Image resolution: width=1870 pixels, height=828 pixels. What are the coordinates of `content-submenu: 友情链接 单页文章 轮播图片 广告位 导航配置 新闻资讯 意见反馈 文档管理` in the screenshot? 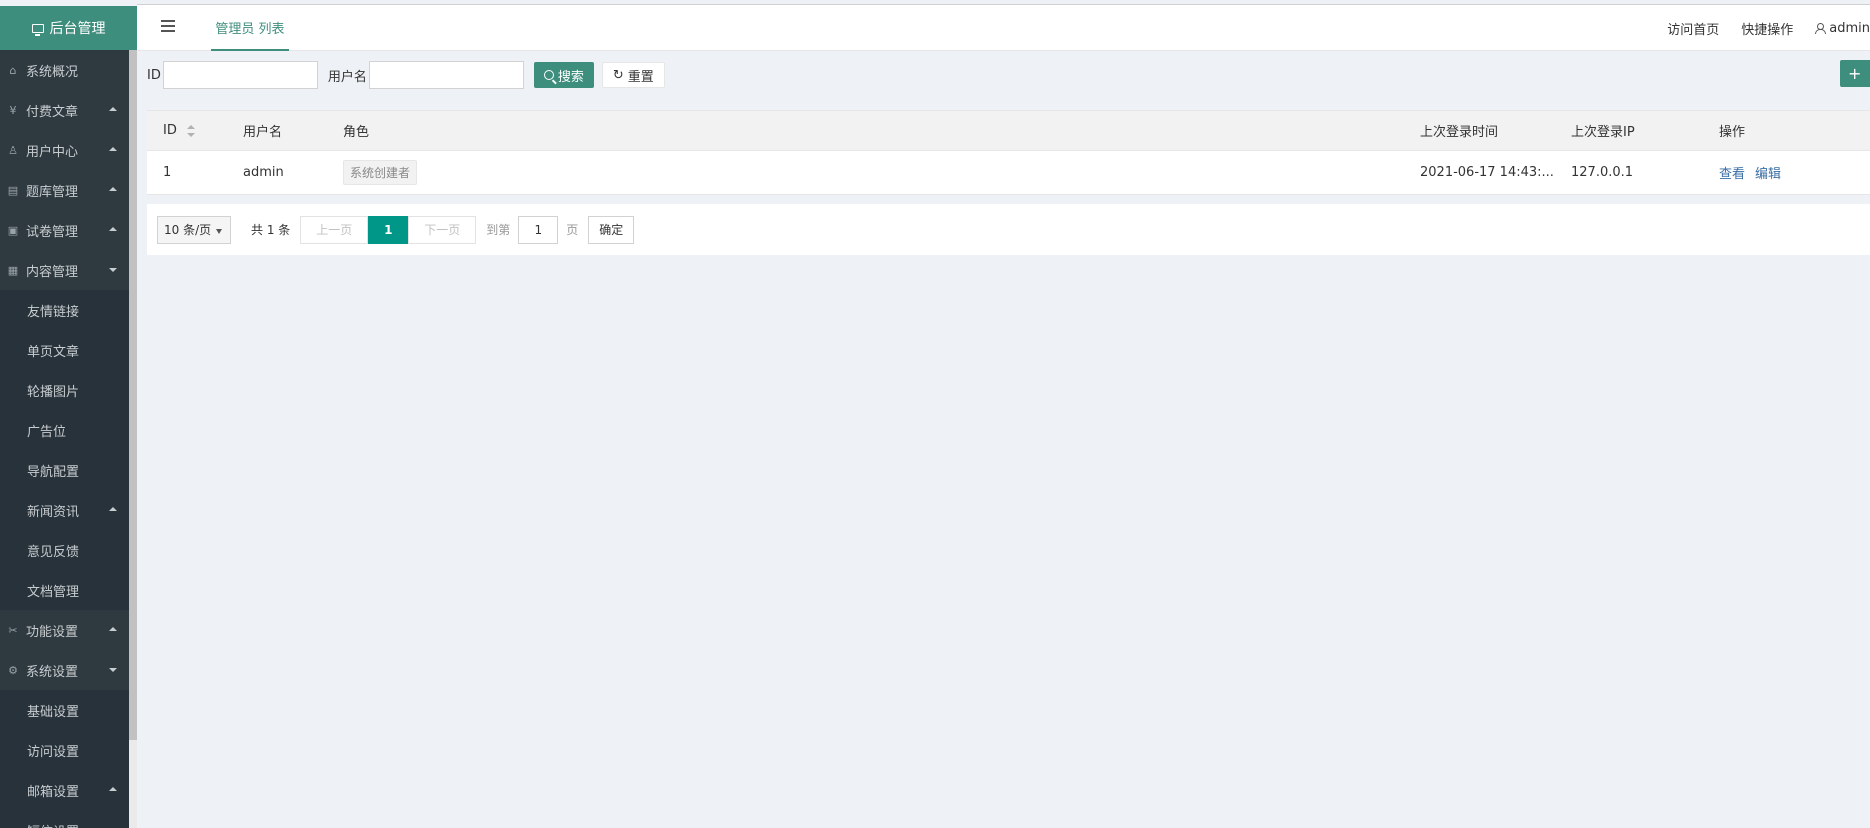 It's located at (64, 450).